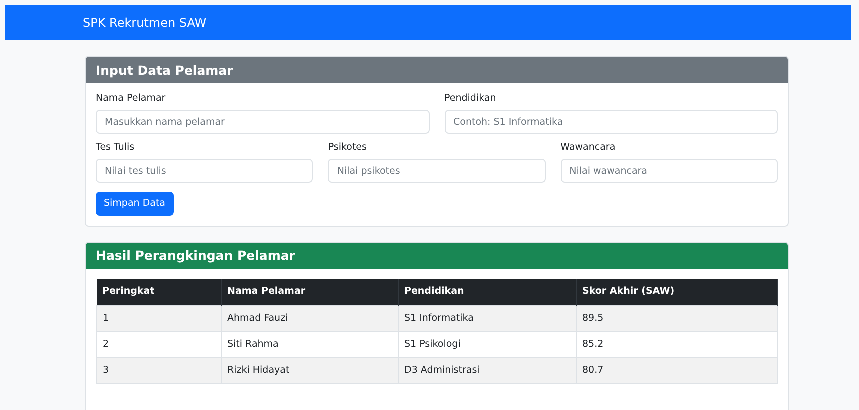 This screenshot has height=410, width=859. I want to click on column-header: Pendidikan, so click(487, 291).